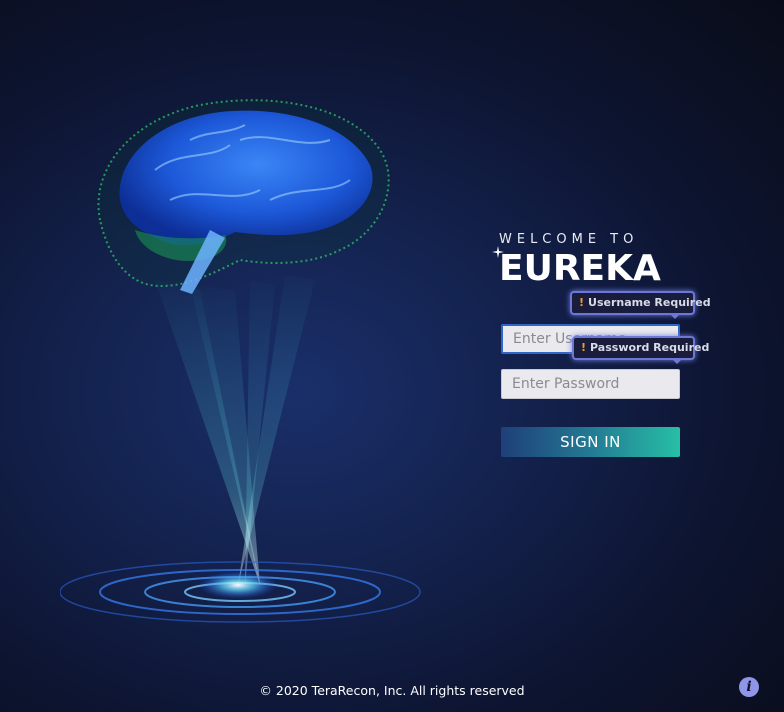 The width and height of the screenshot is (784, 712). I want to click on logo-text: EUREKA, so click(580, 268).